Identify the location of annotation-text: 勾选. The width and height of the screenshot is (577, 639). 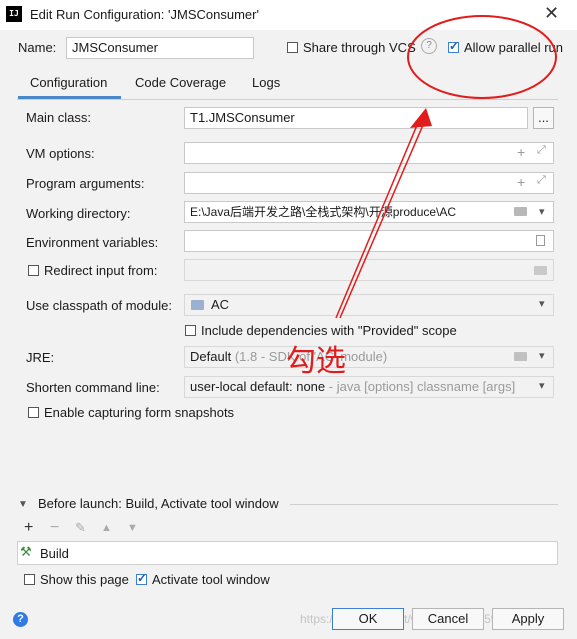
(316, 361).